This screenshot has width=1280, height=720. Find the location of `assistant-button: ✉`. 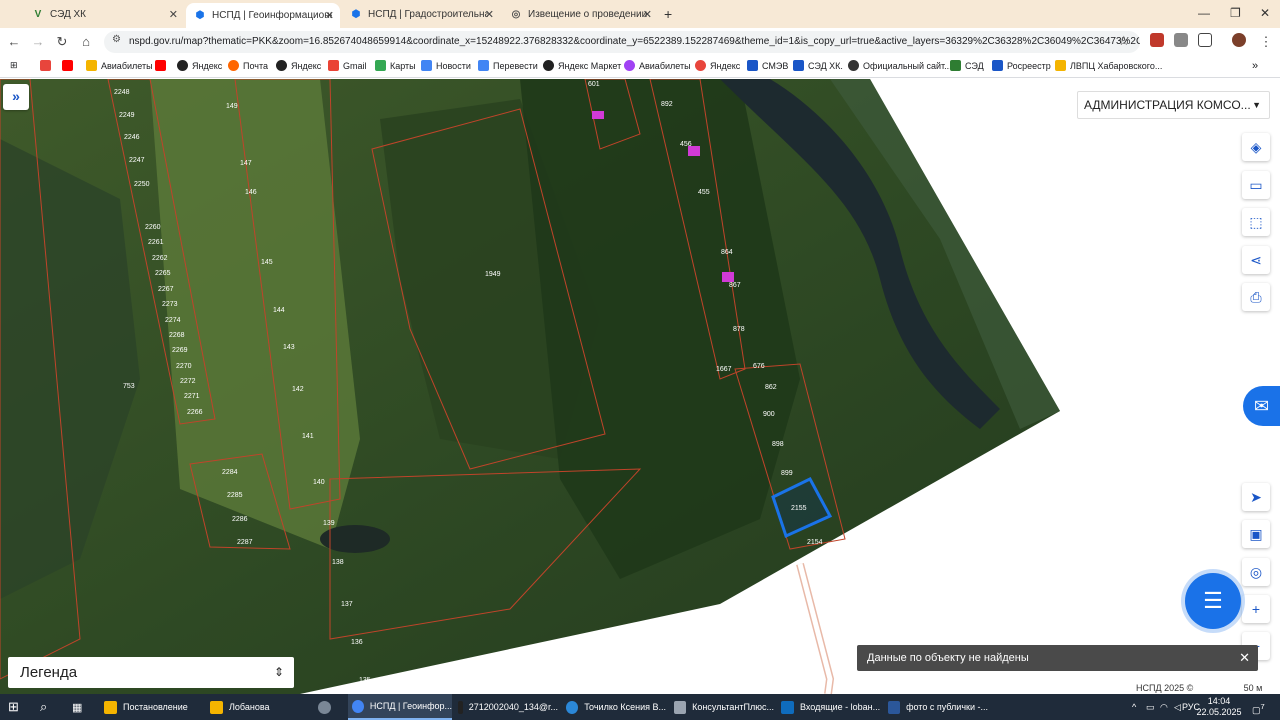

assistant-button: ✉ is located at coordinates (1261, 406).